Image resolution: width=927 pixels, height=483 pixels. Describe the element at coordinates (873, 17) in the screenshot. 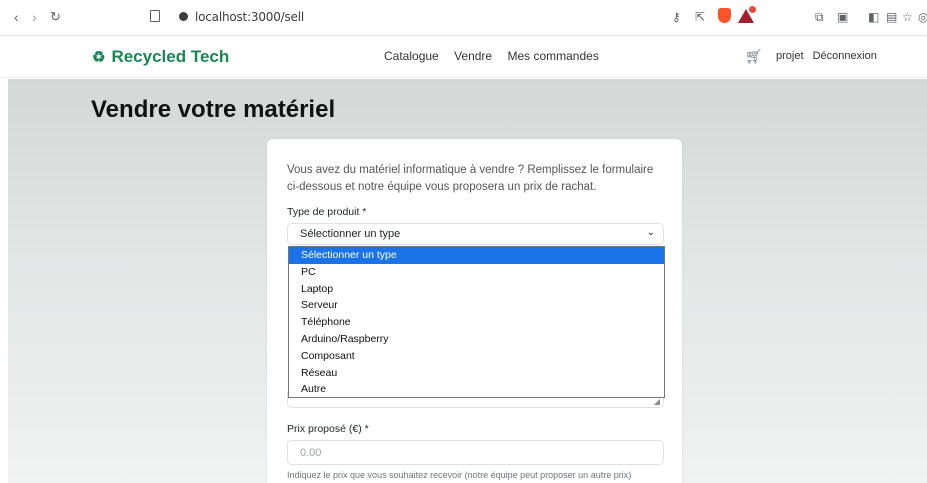

I see `sidebar-icon: ◧` at that location.